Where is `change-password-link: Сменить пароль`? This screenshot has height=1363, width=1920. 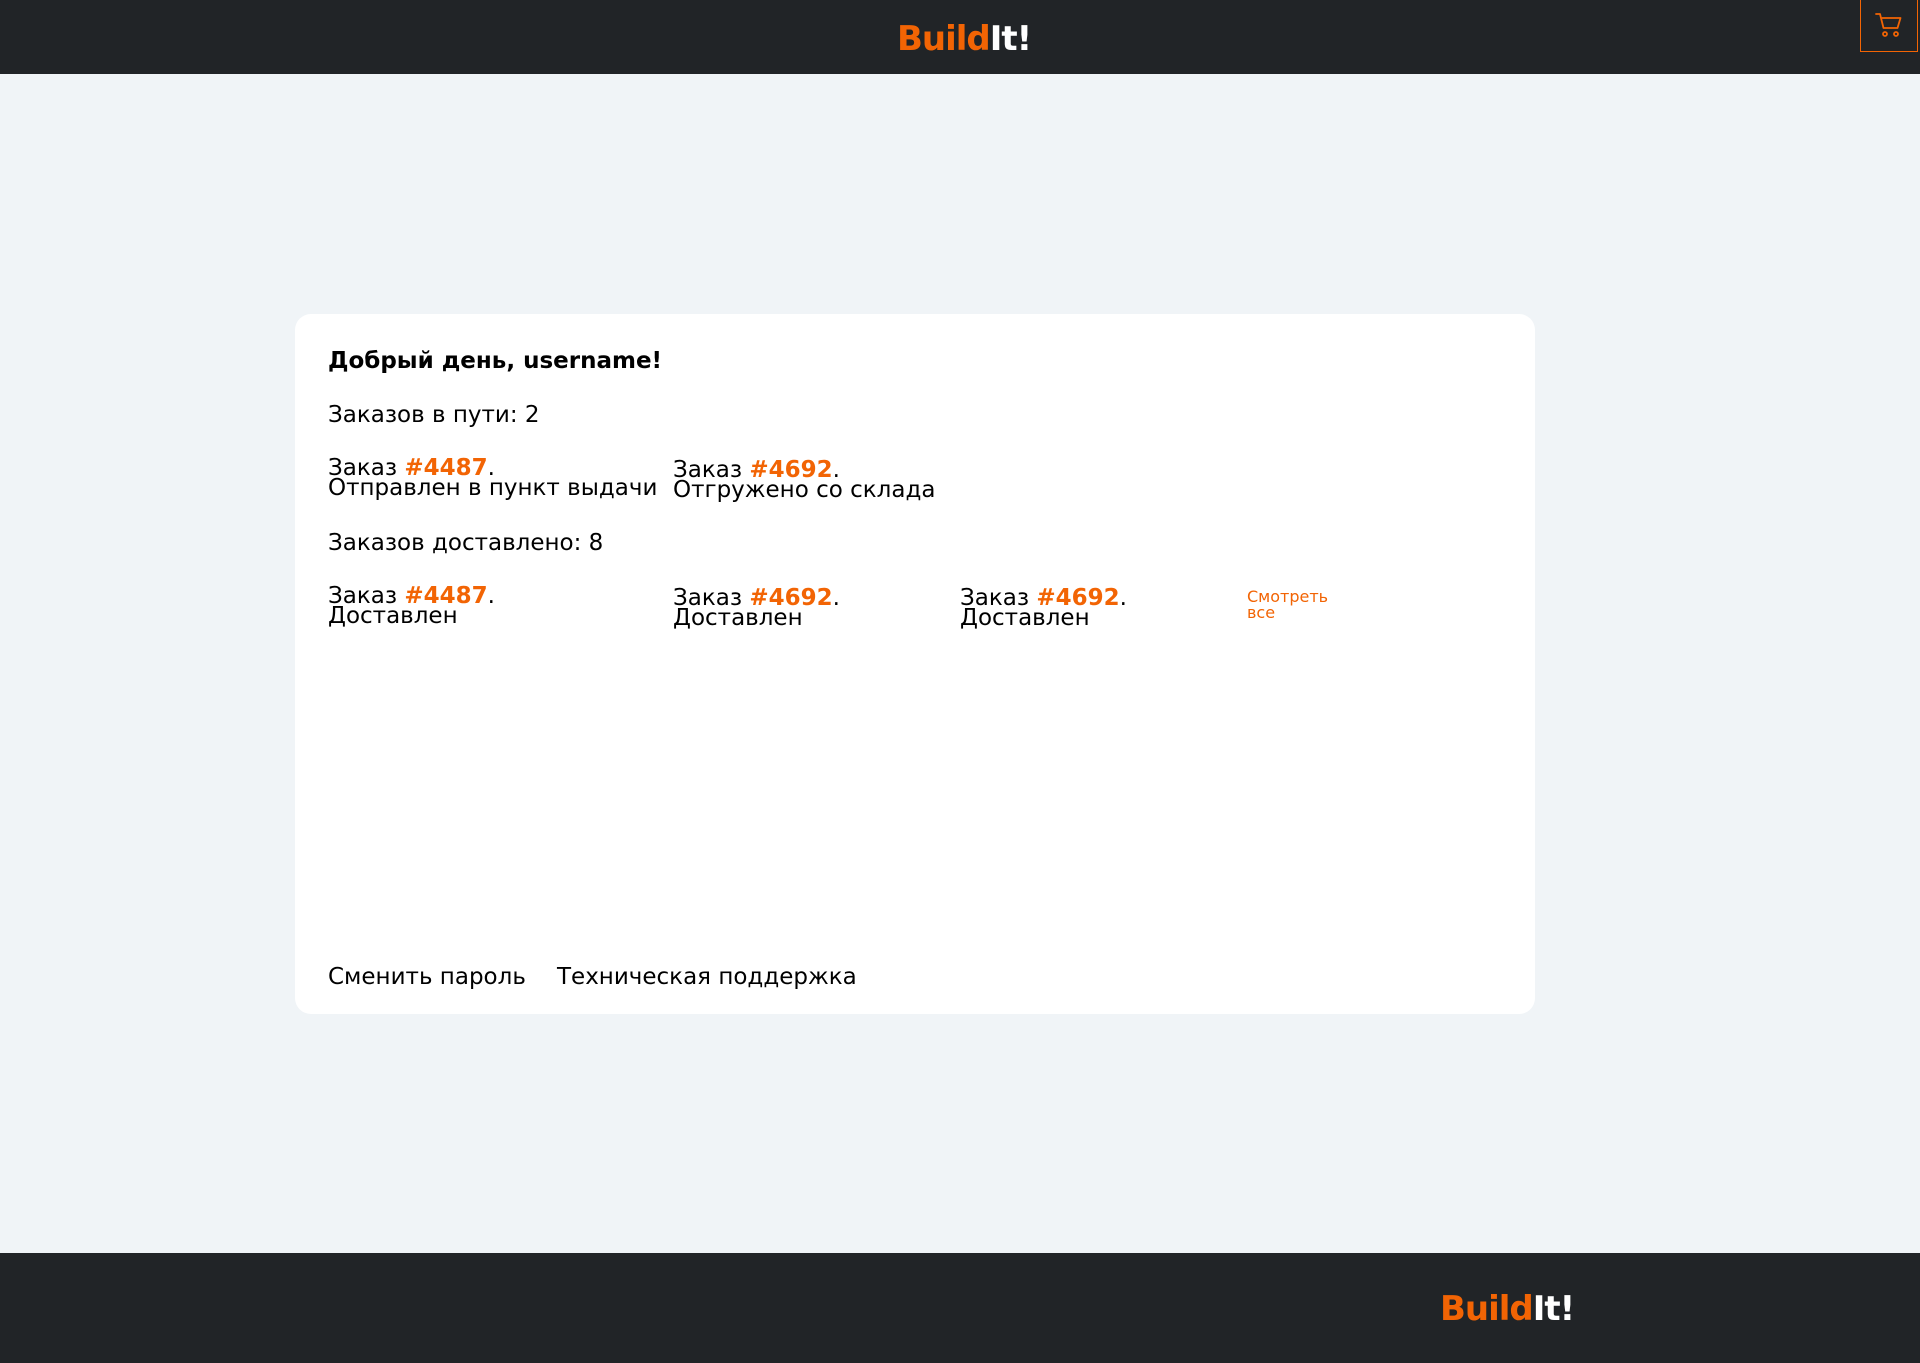 change-password-link: Сменить пароль is located at coordinates (427, 977).